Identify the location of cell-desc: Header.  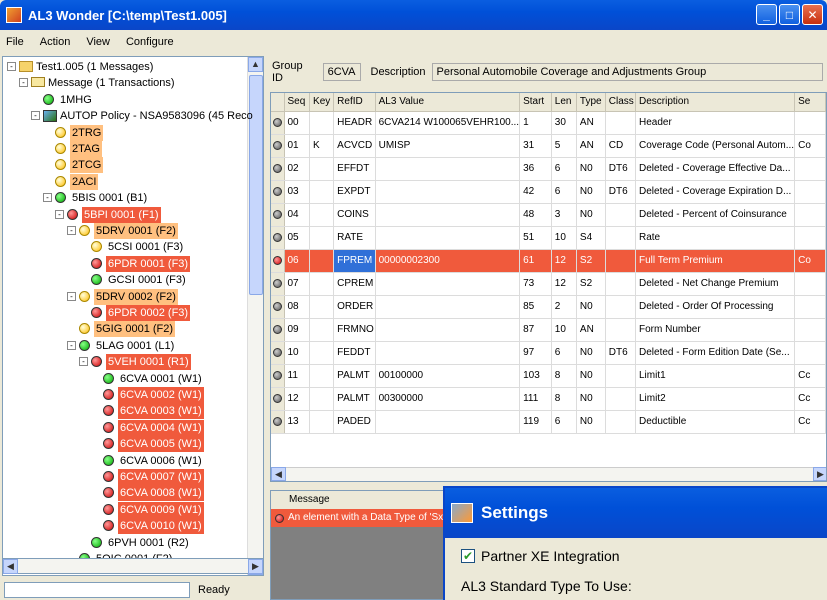
(715, 123).